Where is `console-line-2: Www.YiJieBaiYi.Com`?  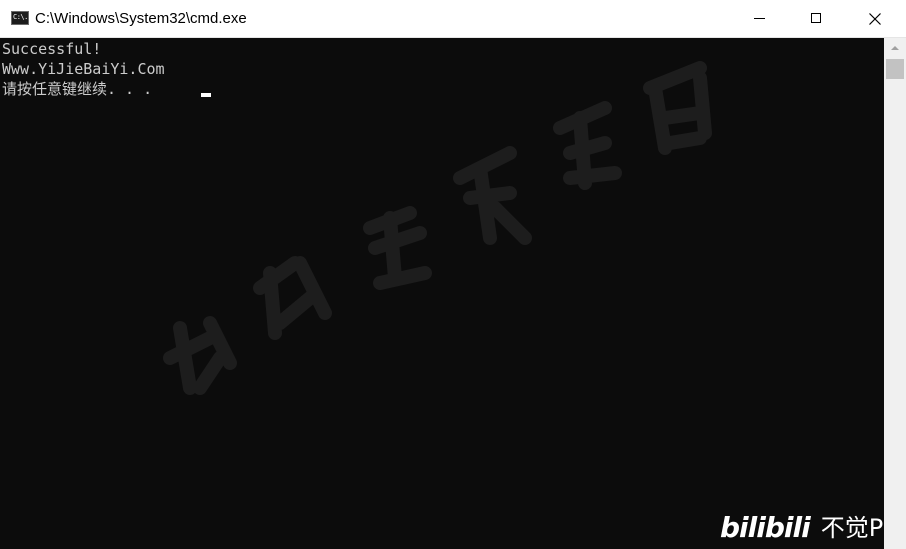
console-line-2: Www.YiJieBaiYi.Com is located at coordinates (83, 69).